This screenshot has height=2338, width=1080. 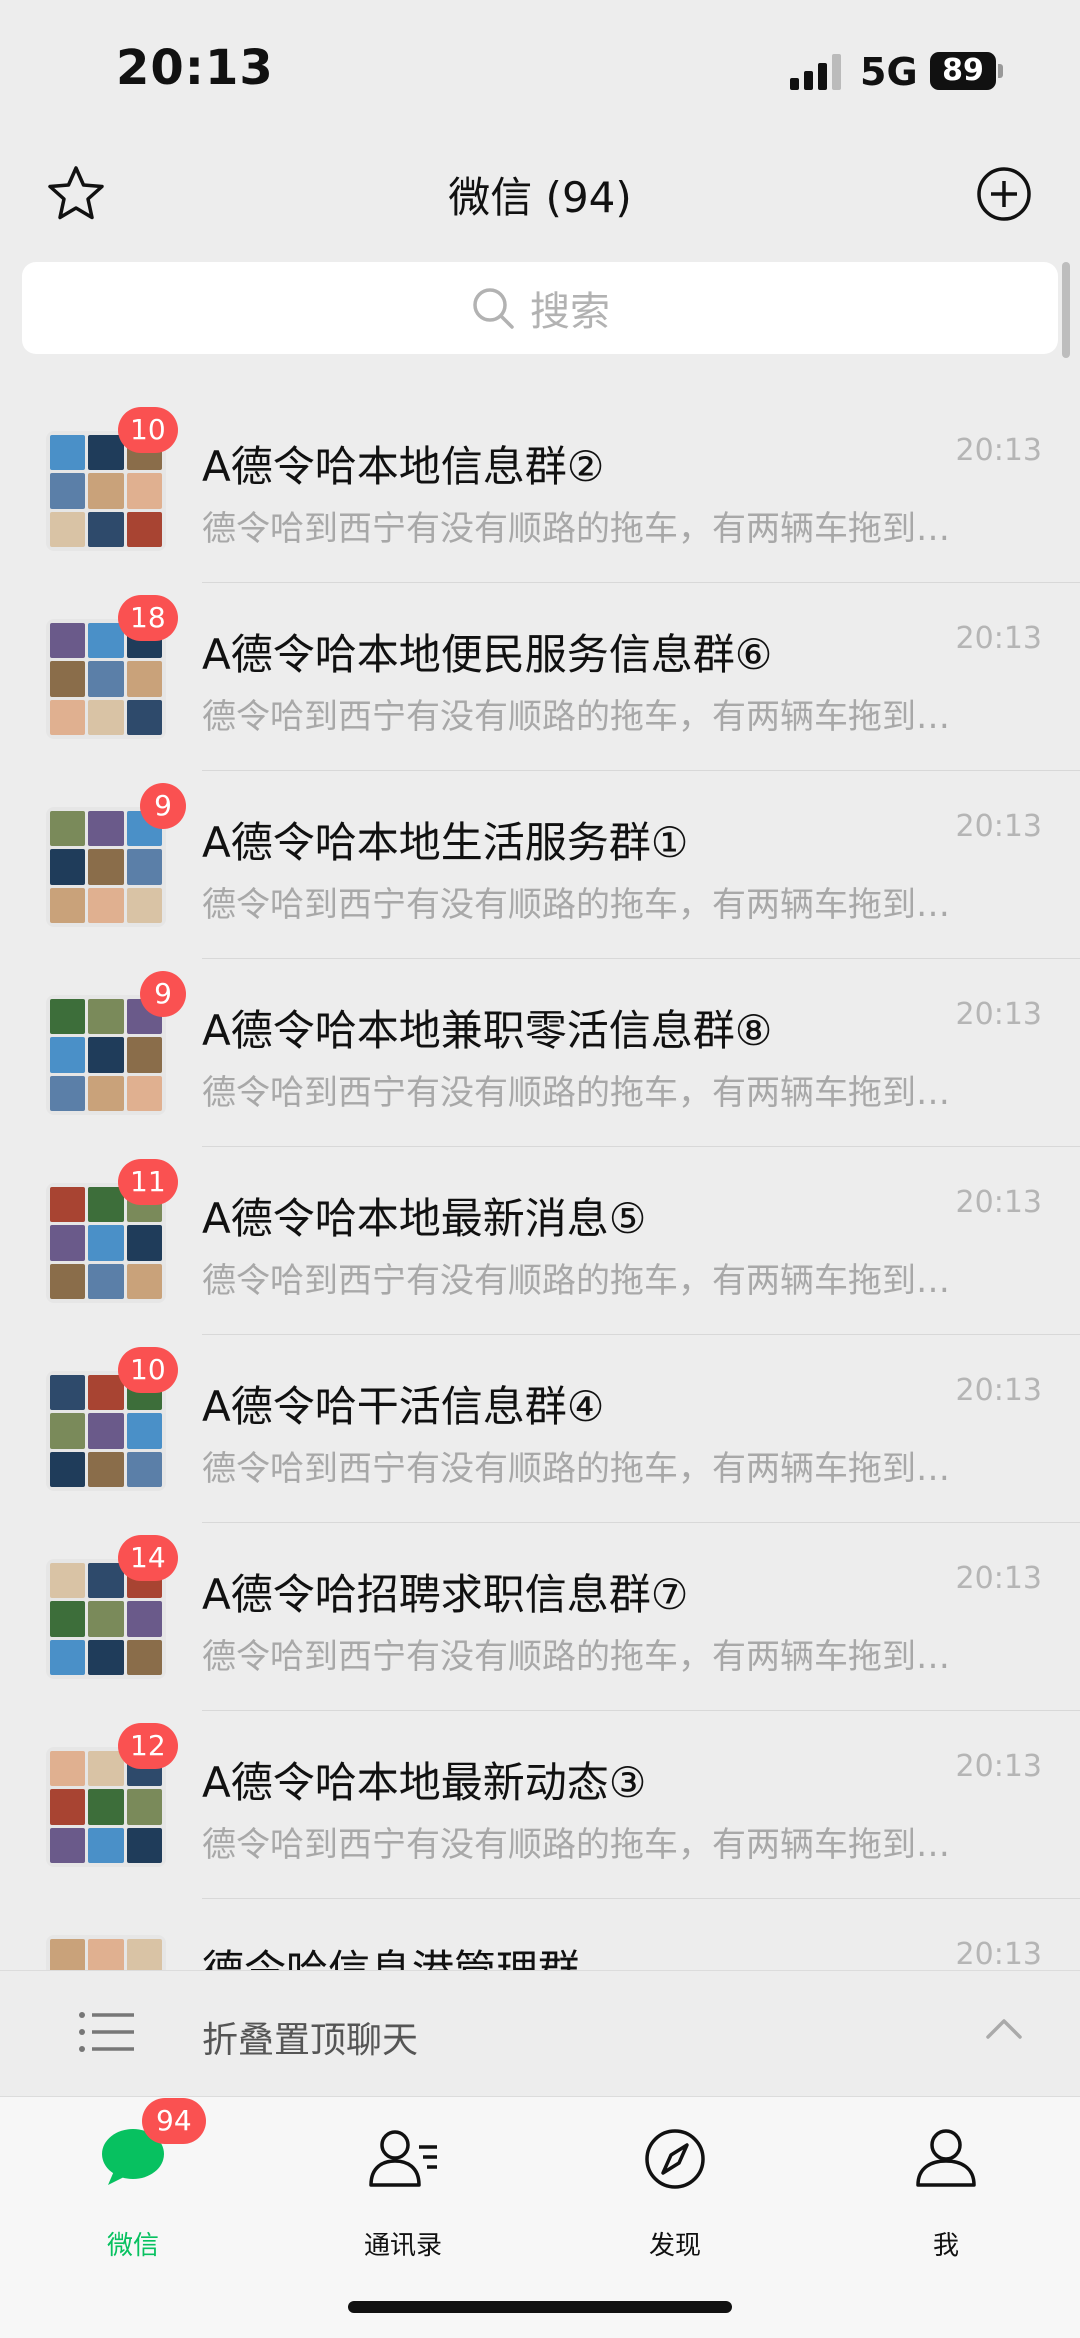 I want to click on battery-icon: 89, so click(x=967, y=71).